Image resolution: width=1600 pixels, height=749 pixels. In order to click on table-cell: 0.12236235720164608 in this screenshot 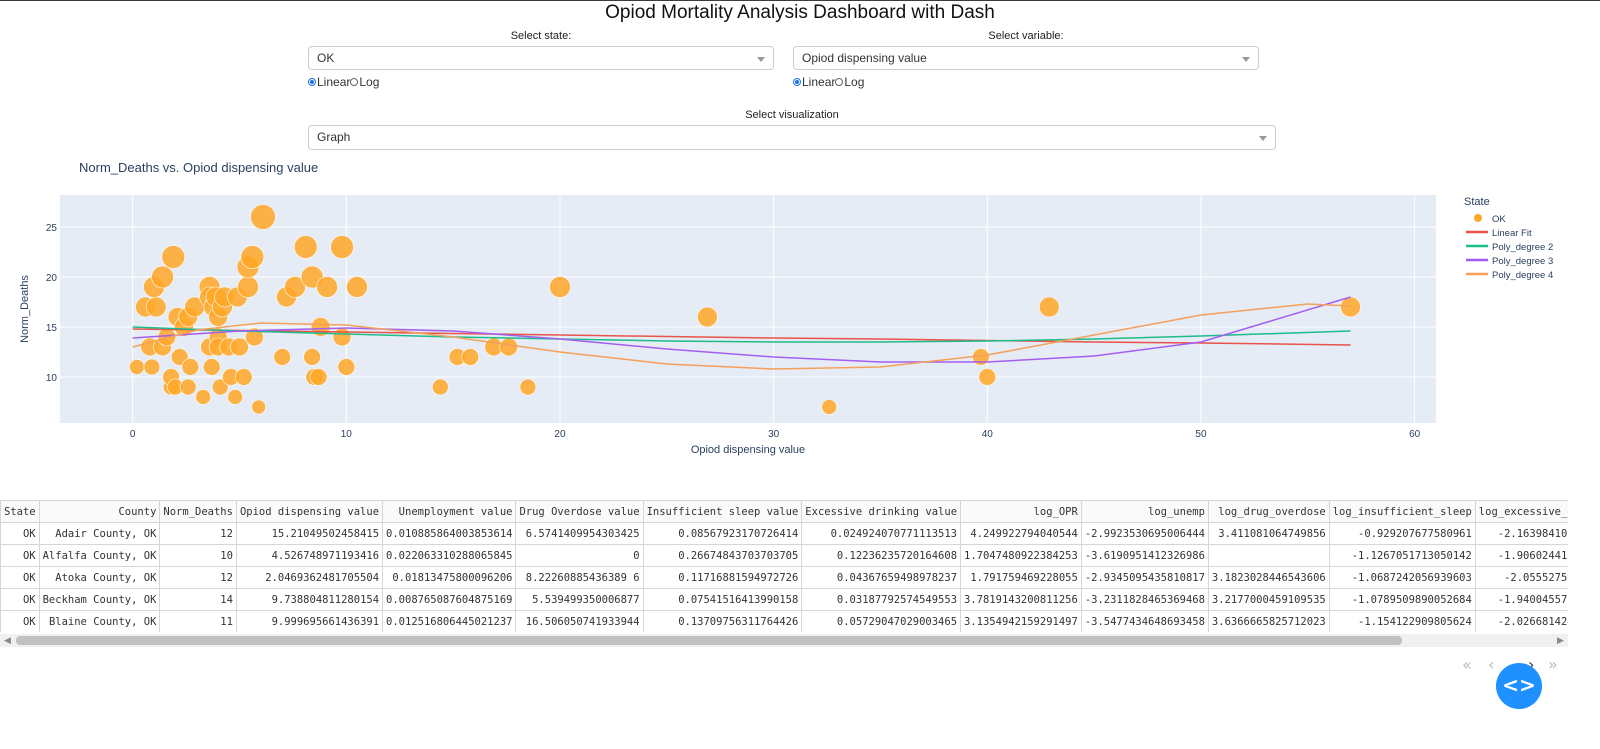, I will do `click(881, 555)`.